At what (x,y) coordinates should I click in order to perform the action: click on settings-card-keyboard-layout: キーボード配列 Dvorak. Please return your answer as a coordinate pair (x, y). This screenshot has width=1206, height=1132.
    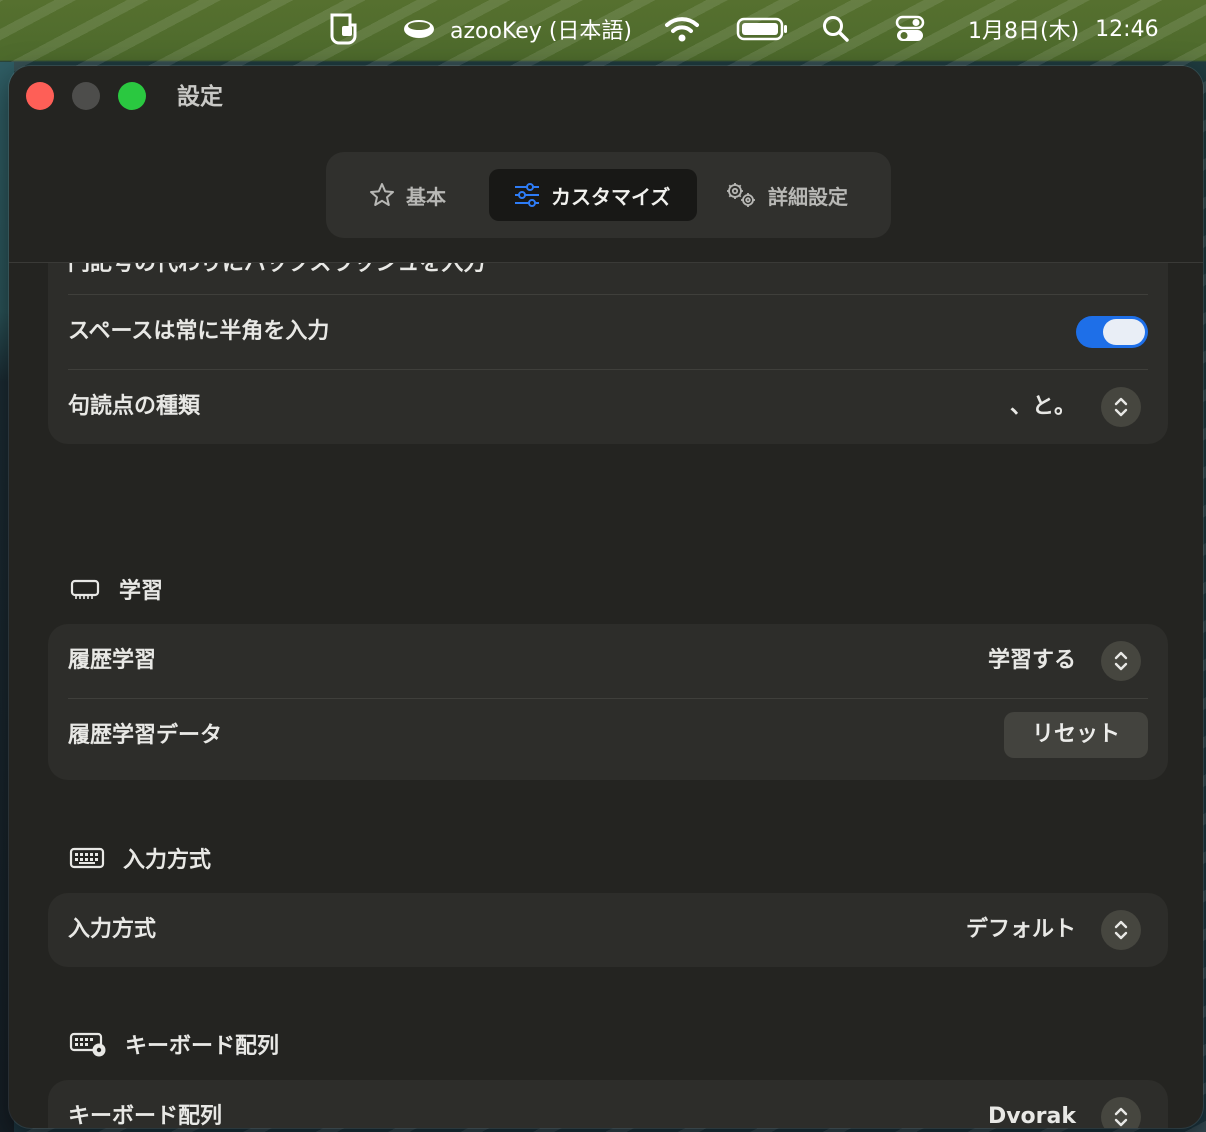
    Looking at the image, I should click on (608, 1104).